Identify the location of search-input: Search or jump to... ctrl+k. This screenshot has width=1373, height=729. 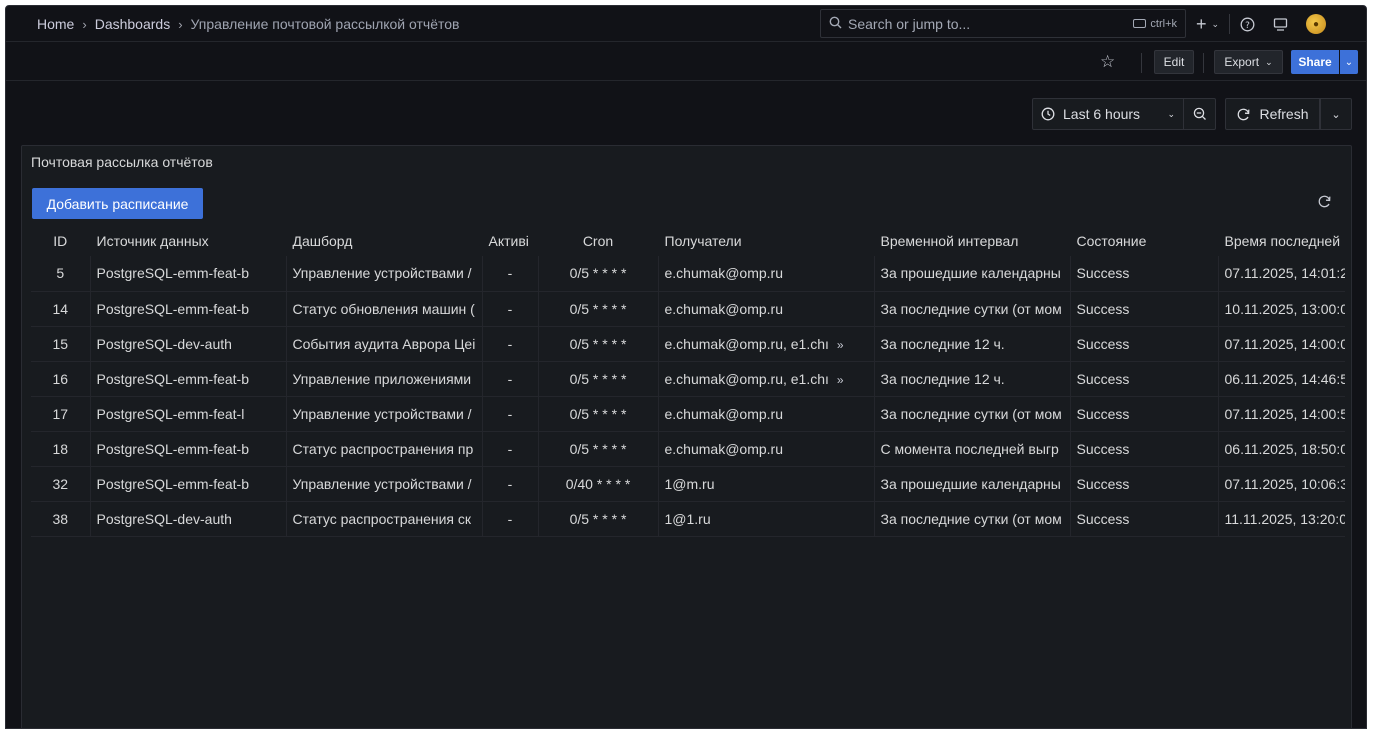
(1003, 23).